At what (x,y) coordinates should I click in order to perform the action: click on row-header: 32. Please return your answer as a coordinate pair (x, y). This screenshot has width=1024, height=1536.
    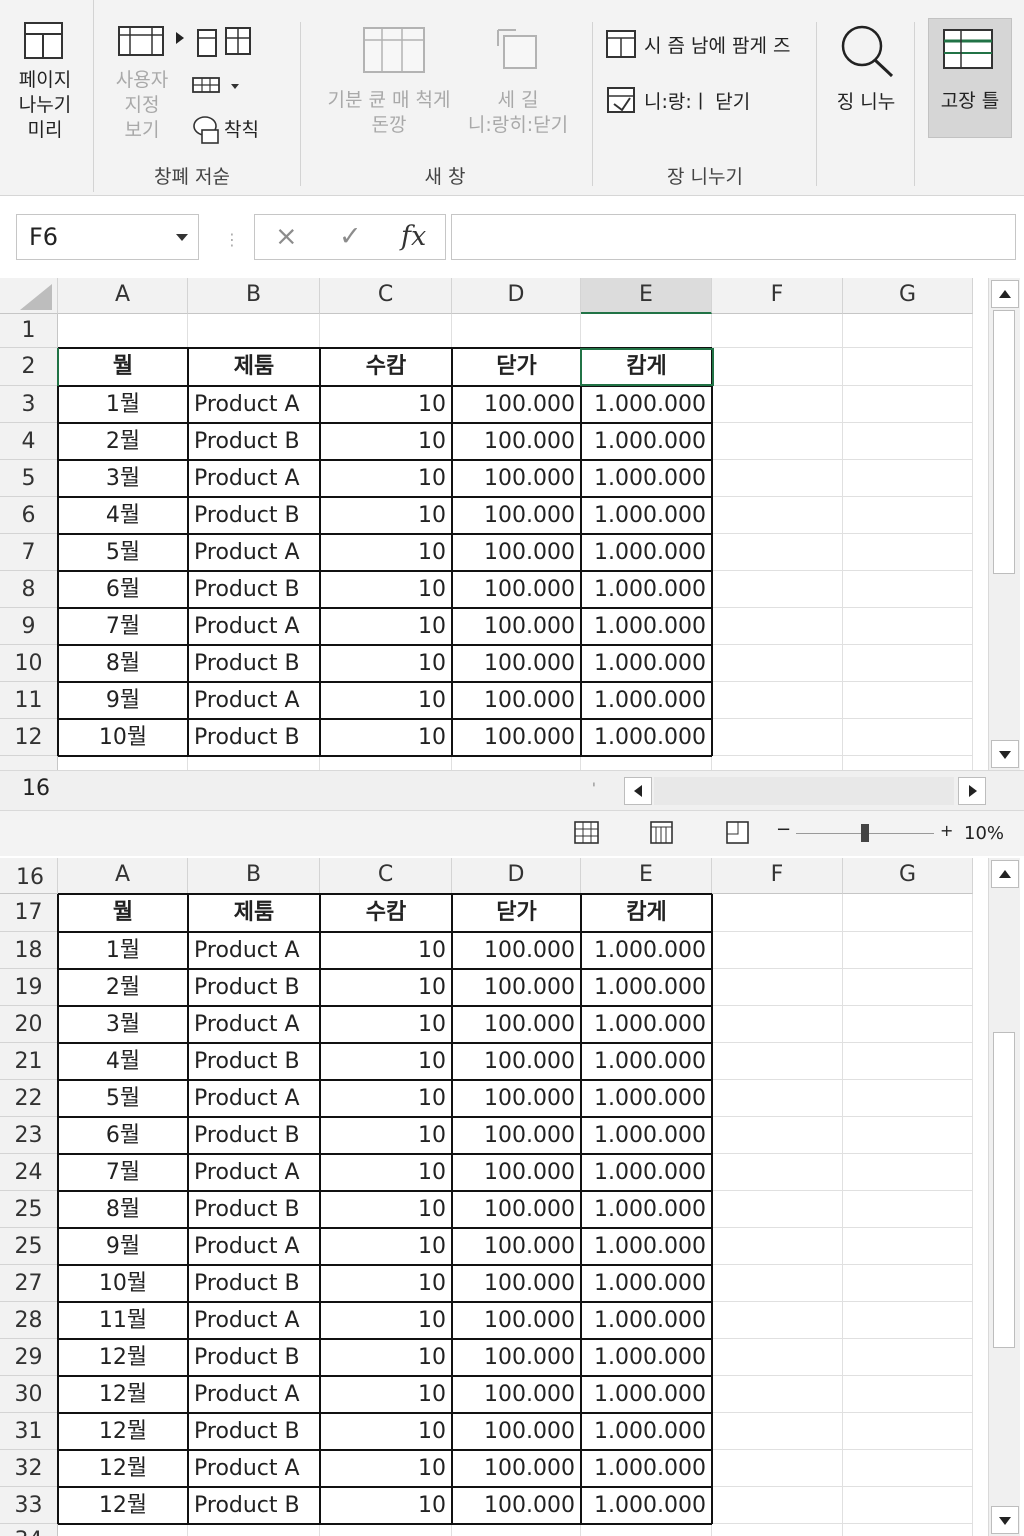
    Looking at the image, I should click on (29, 1468).